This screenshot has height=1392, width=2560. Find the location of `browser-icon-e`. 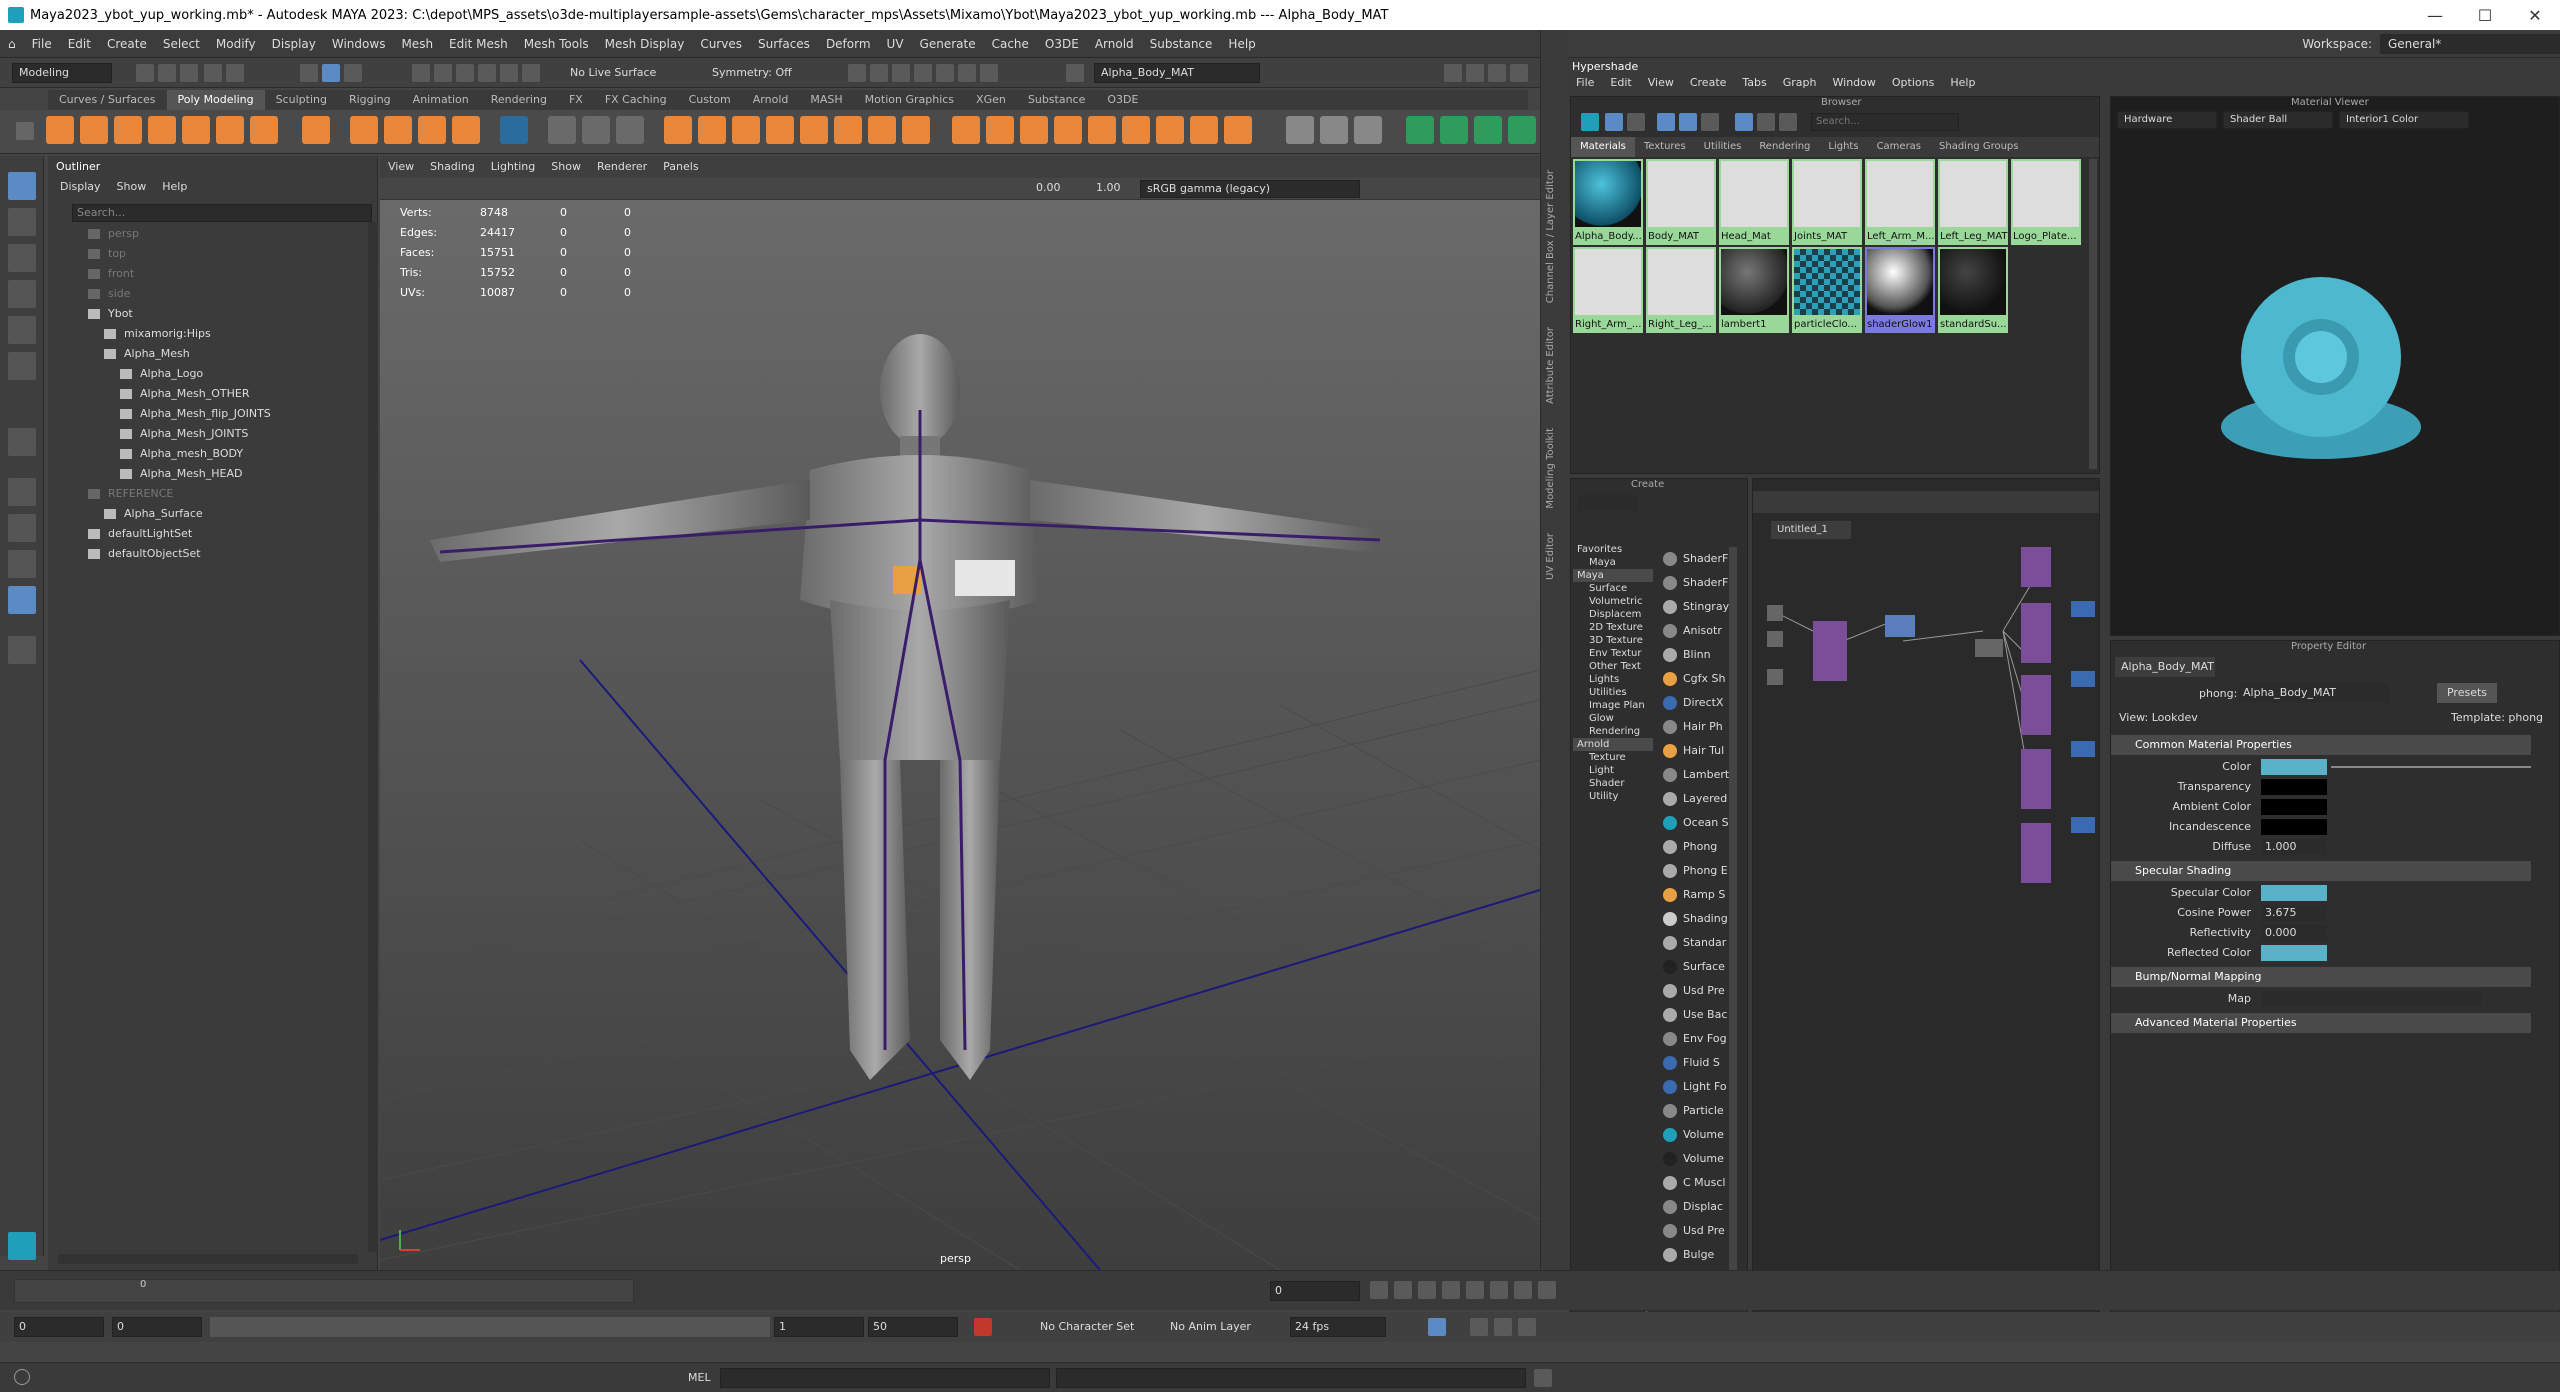

browser-icon-e is located at coordinates (1688, 122).